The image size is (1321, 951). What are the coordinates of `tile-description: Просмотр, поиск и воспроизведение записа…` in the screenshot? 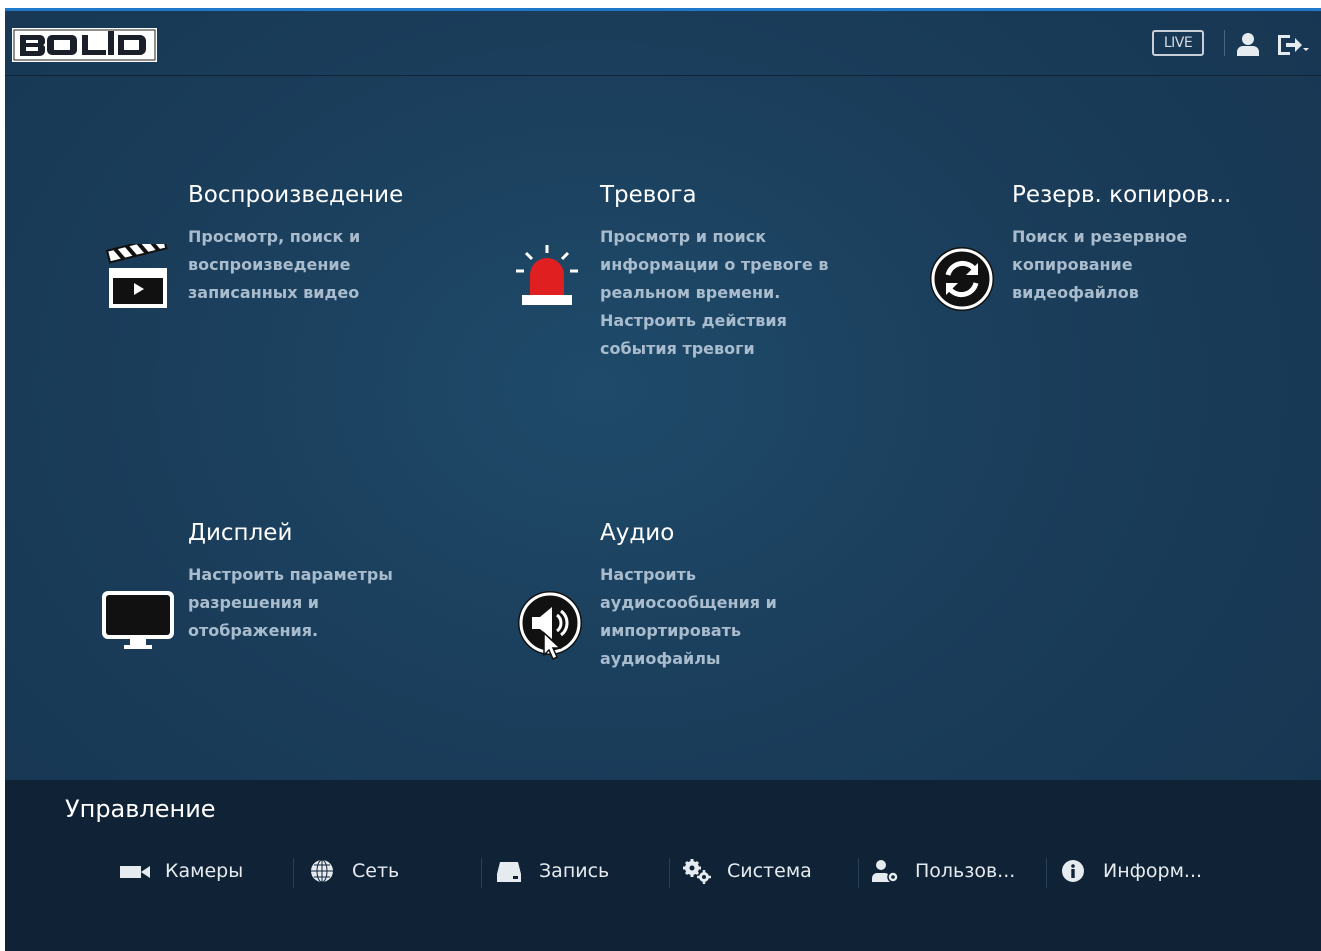 It's located at (274, 264).